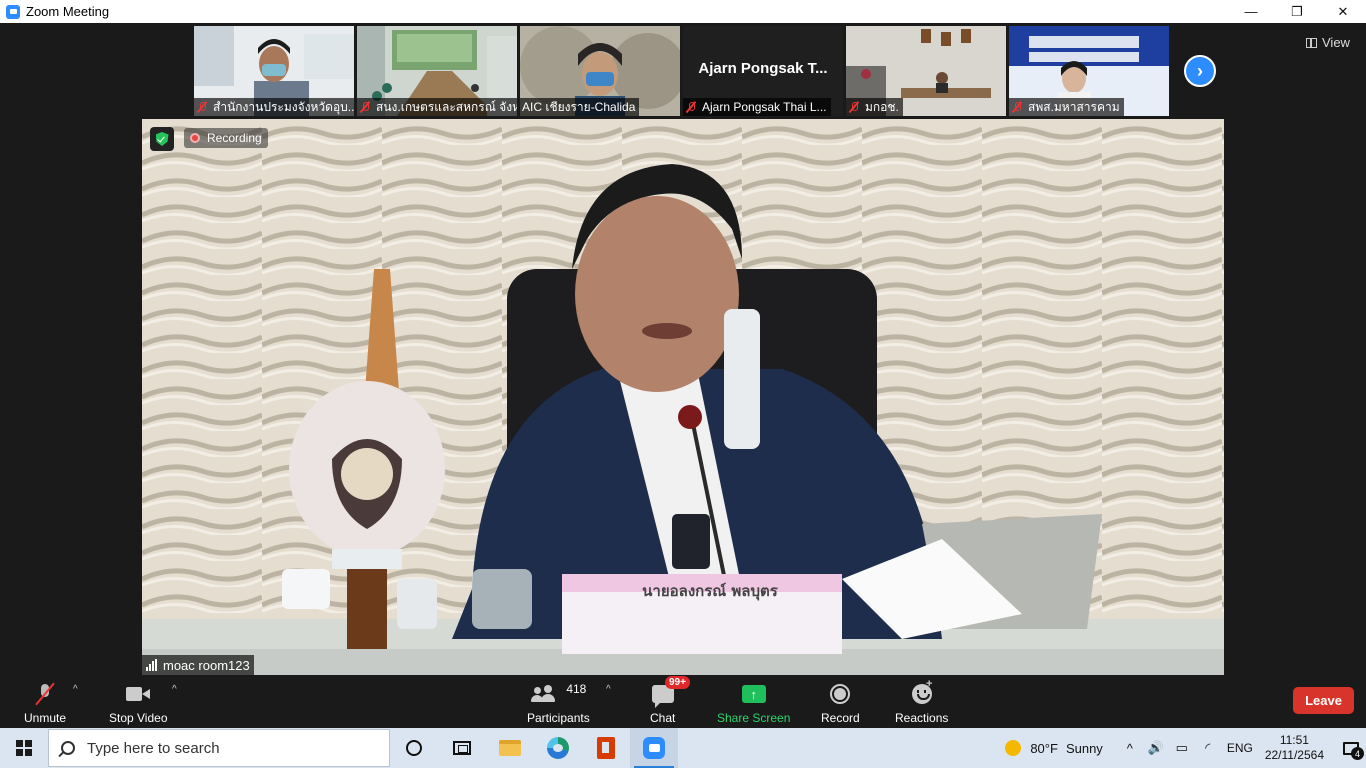  Describe the element at coordinates (1357, 753) in the screenshot. I see `notifications-count: 4` at that location.